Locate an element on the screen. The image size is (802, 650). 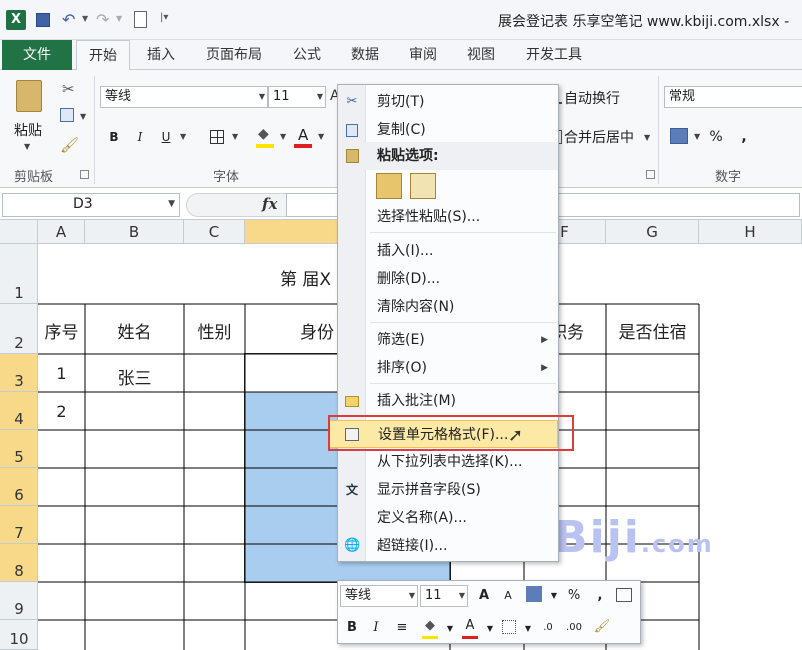
paste-dropdown-icon: ▼ is located at coordinates (27, 146).